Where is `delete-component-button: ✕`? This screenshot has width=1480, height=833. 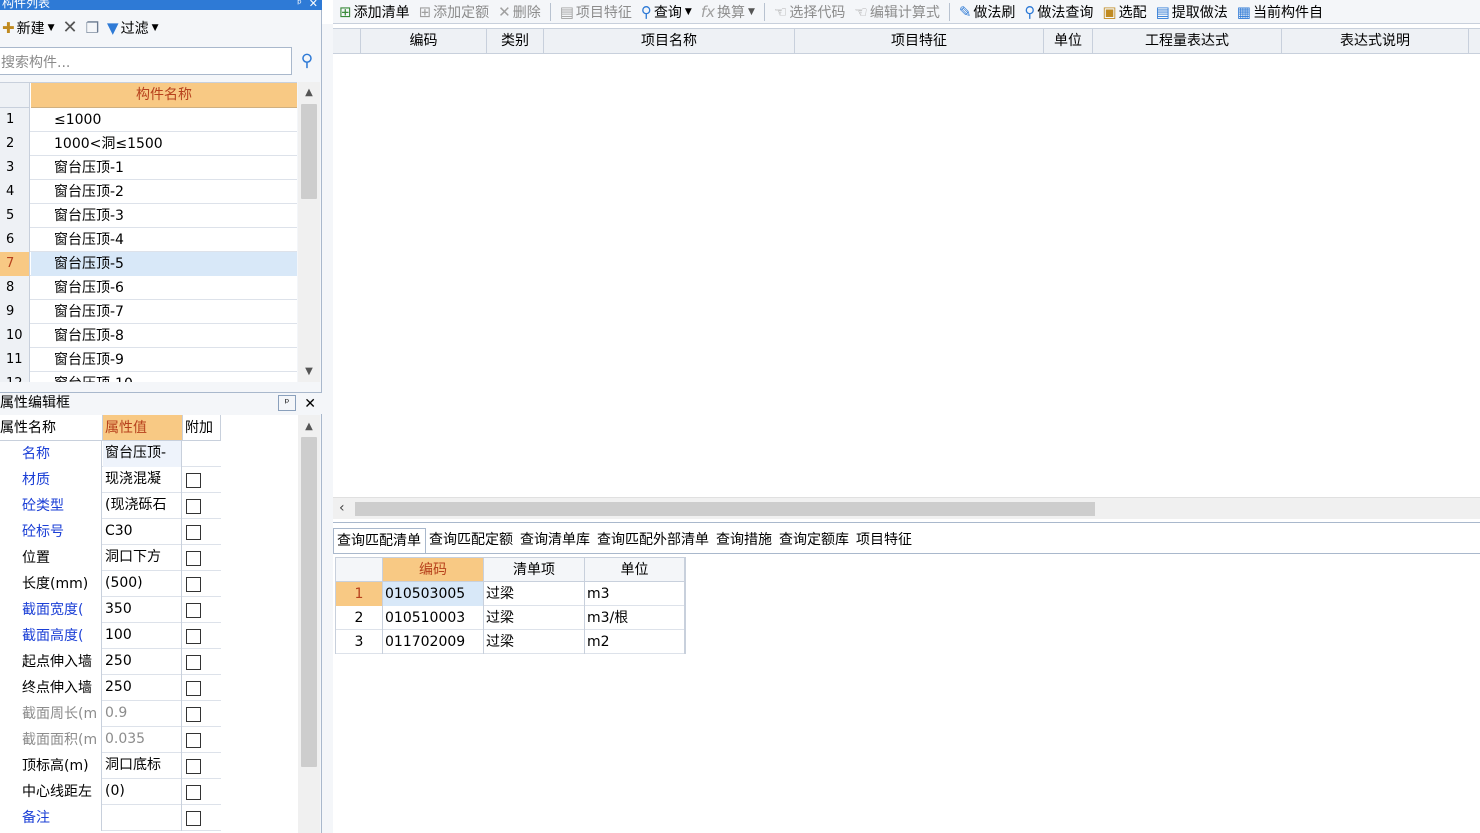
delete-component-button: ✕ is located at coordinates (70, 28).